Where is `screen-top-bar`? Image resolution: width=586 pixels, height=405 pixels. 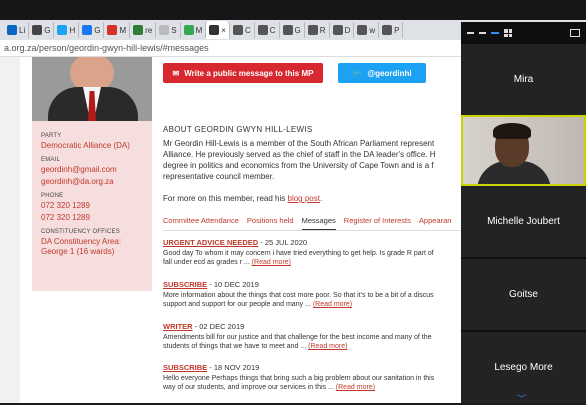
screen-top-bar is located at coordinates (293, 10).